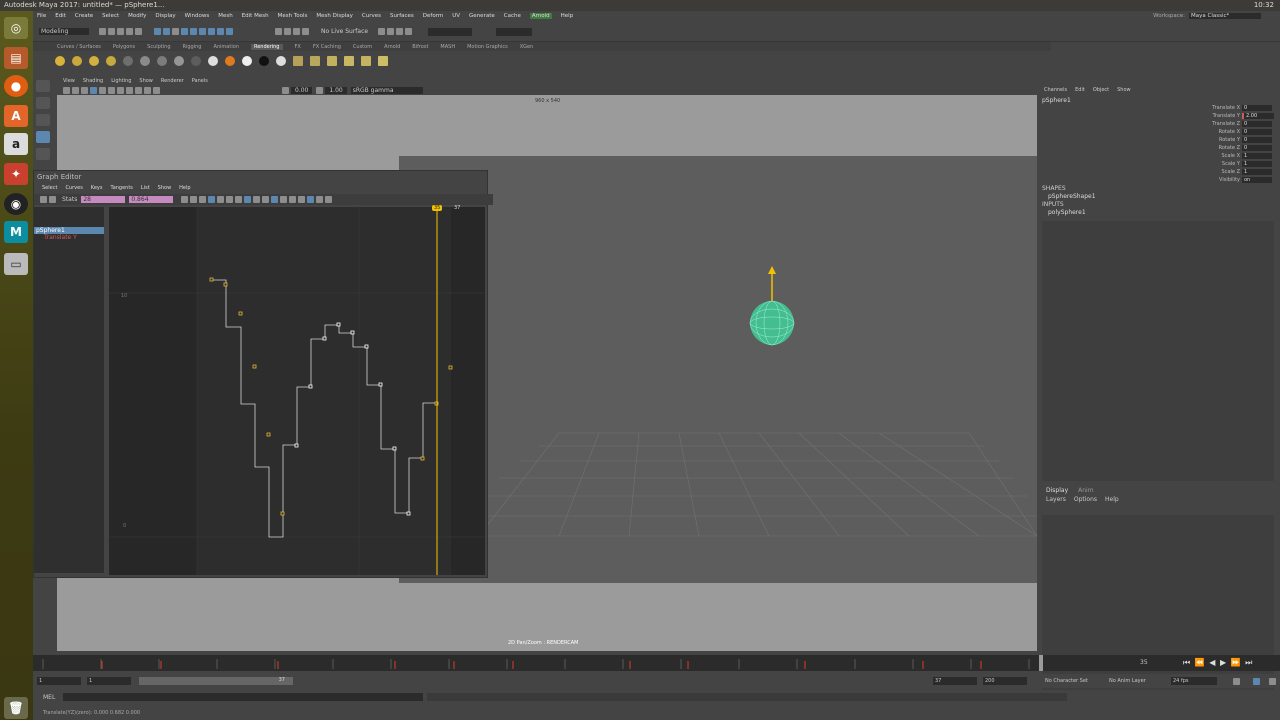  What do you see at coordinates (255, 16) in the screenshot?
I see `menu-edit-mesh: Edit Mesh` at bounding box center [255, 16].